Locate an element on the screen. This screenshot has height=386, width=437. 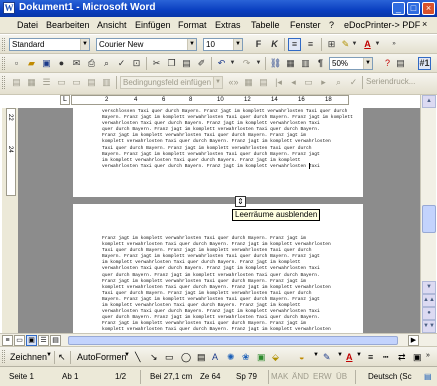
autoshapes-button: AutoFormen is located at coordinates (102, 357).